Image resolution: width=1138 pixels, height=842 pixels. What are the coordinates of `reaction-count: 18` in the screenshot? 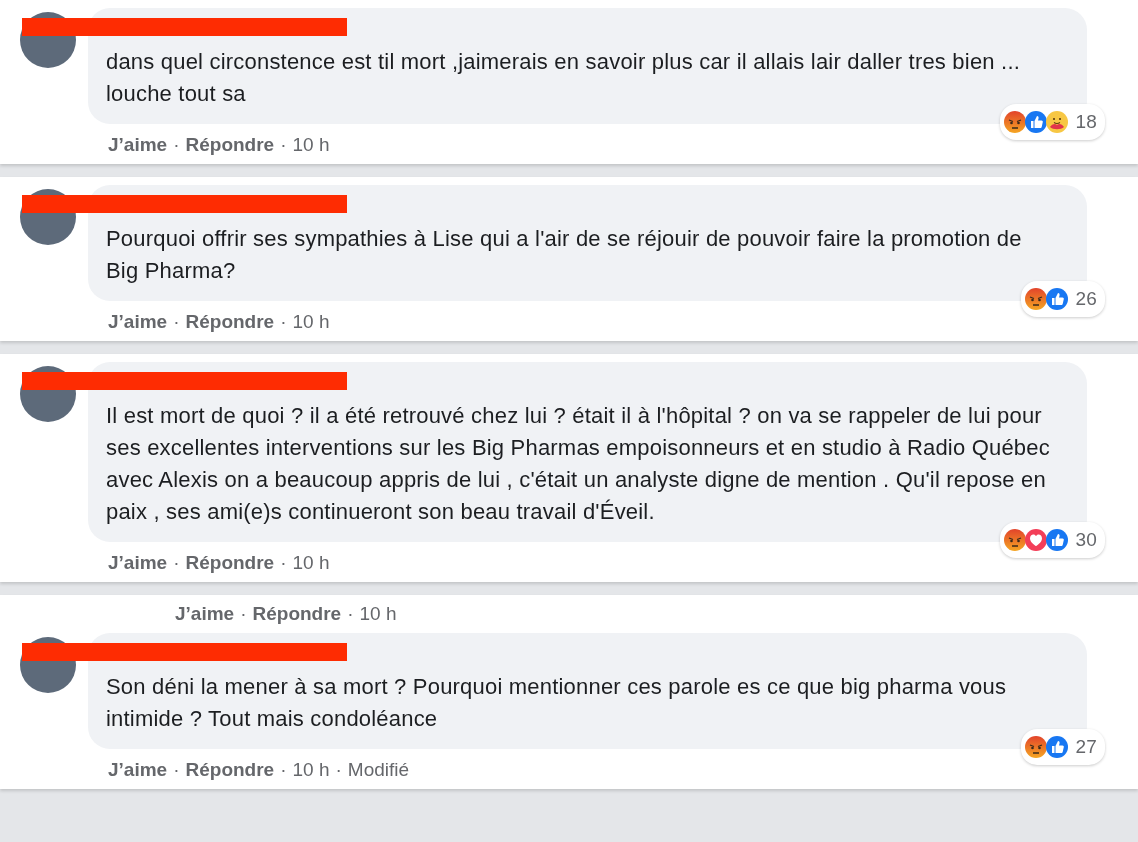 It's located at (1086, 122).